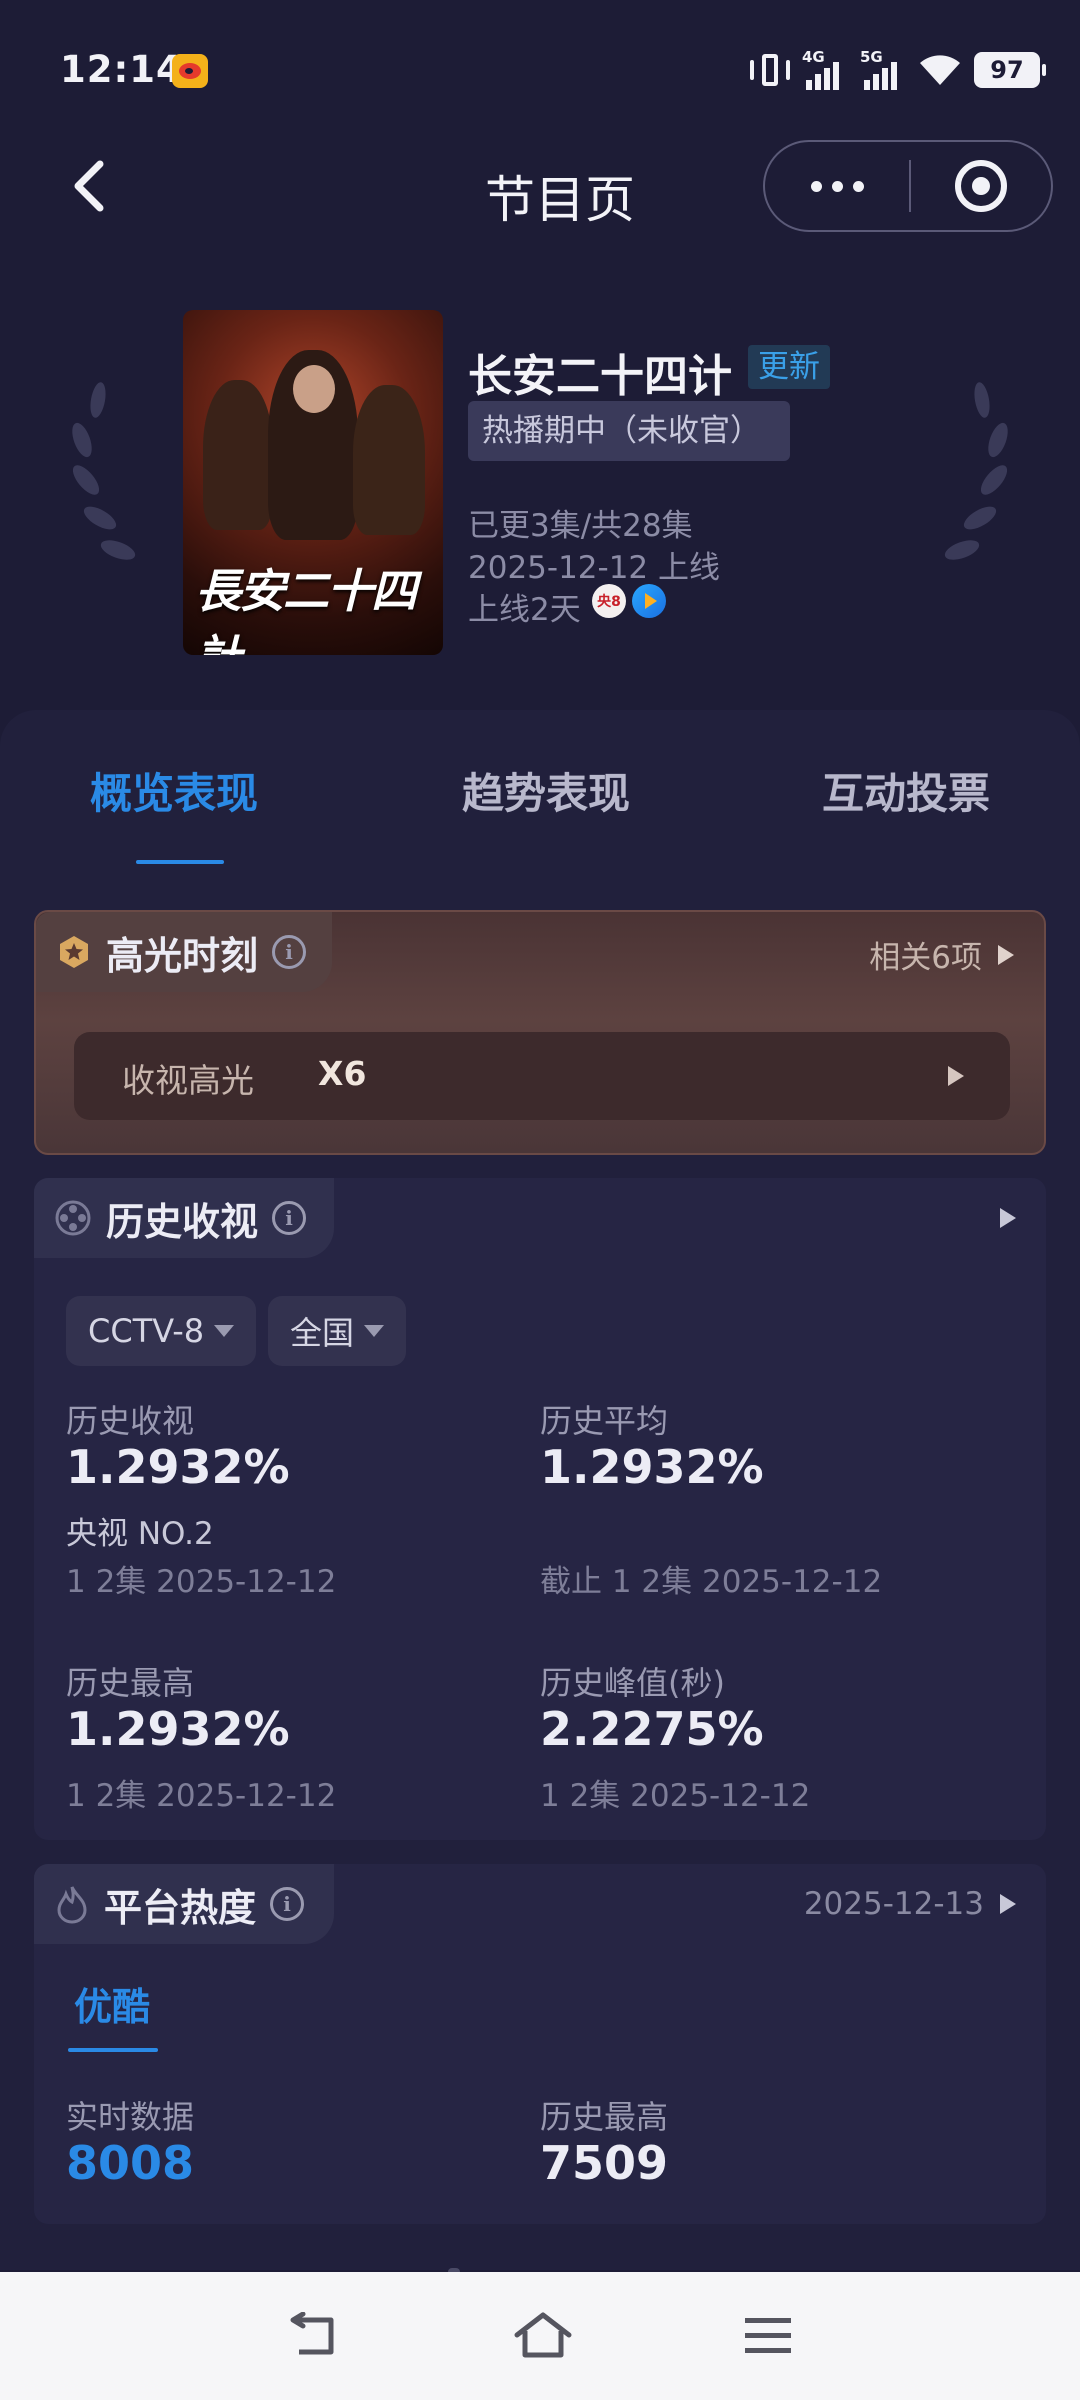 The height and width of the screenshot is (2400, 1080). Describe the element at coordinates (190, 71) in the screenshot. I see `weibo-notification-icon` at that location.